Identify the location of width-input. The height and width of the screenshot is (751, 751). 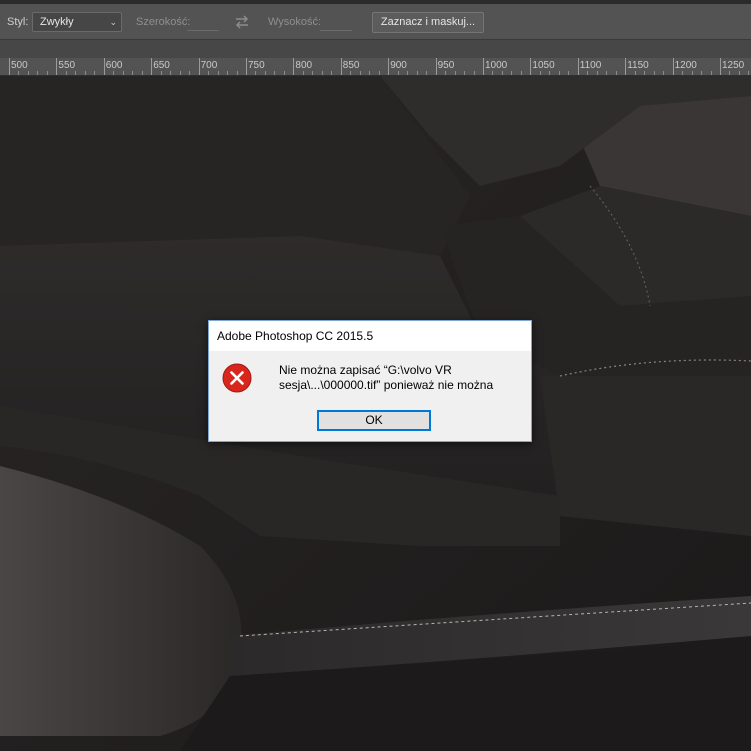
(203, 22).